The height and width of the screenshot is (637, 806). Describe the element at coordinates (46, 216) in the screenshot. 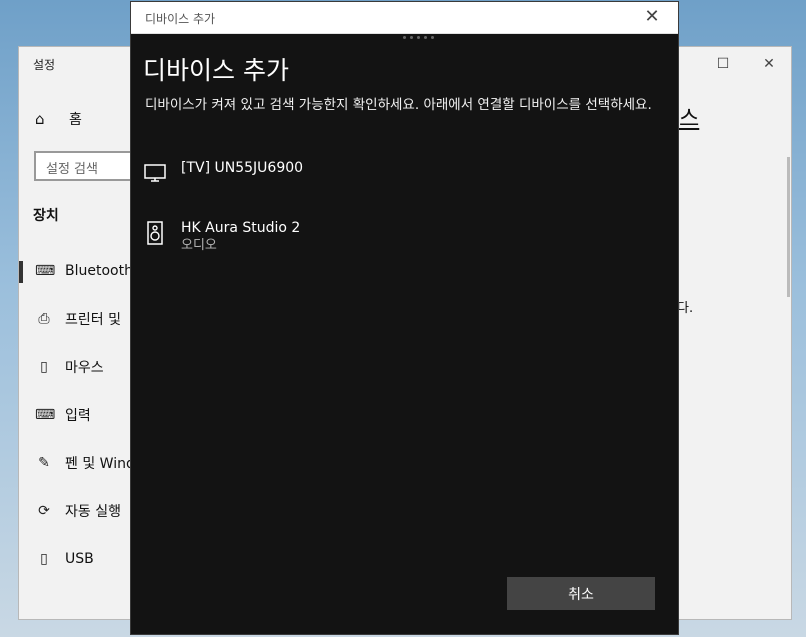

I see `section-title: 장치` at that location.